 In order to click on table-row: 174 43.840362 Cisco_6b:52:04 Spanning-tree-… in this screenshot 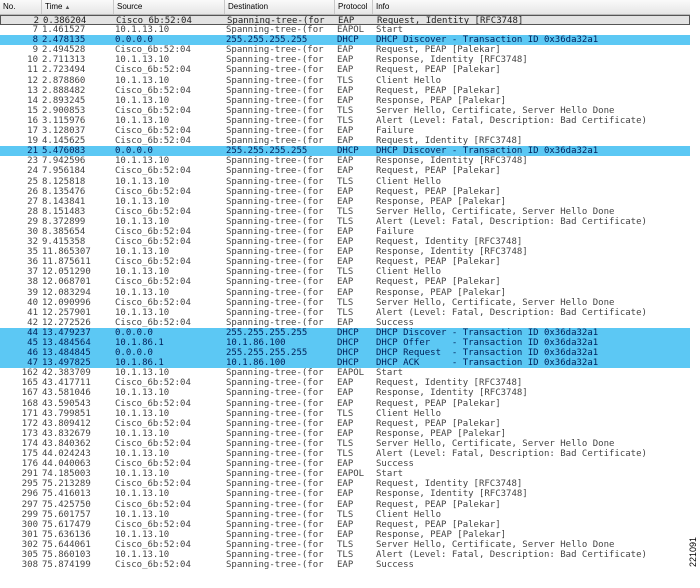, I will do `click(345, 444)`.